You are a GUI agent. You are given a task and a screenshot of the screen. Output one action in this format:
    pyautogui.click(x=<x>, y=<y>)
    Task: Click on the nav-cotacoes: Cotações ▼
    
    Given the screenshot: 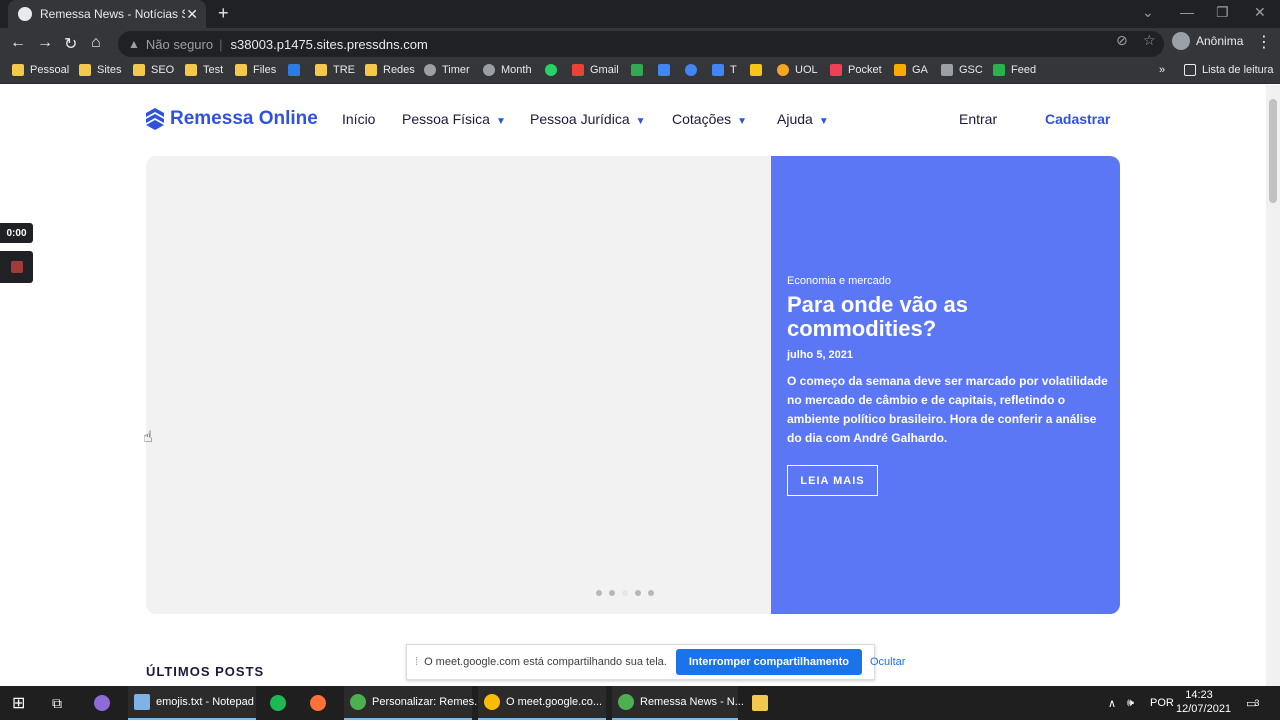 What is the action you would take?
    pyautogui.click(x=709, y=119)
    